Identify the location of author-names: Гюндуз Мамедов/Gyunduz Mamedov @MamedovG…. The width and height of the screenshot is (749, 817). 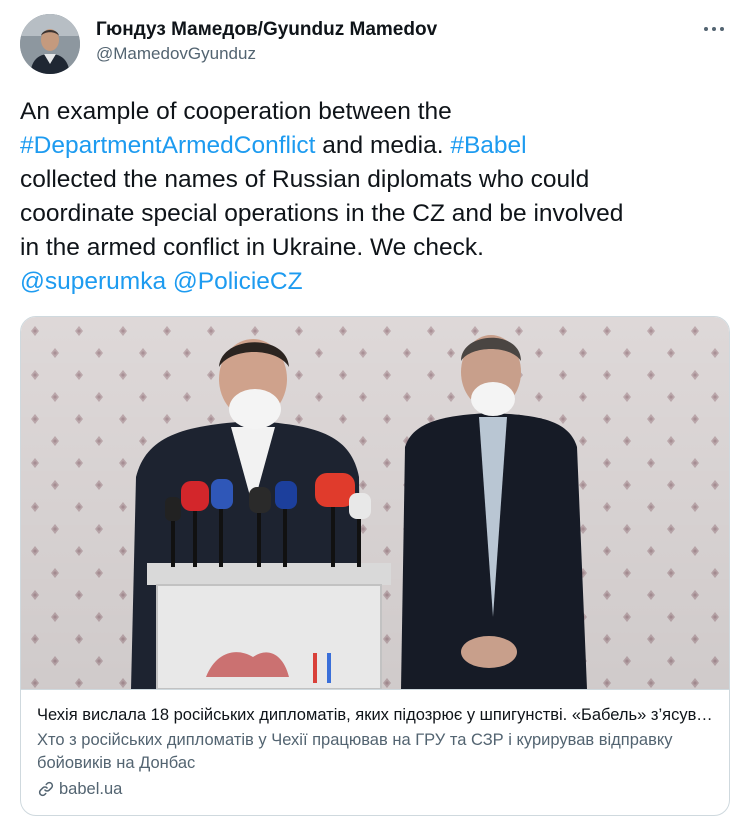
(266, 42).